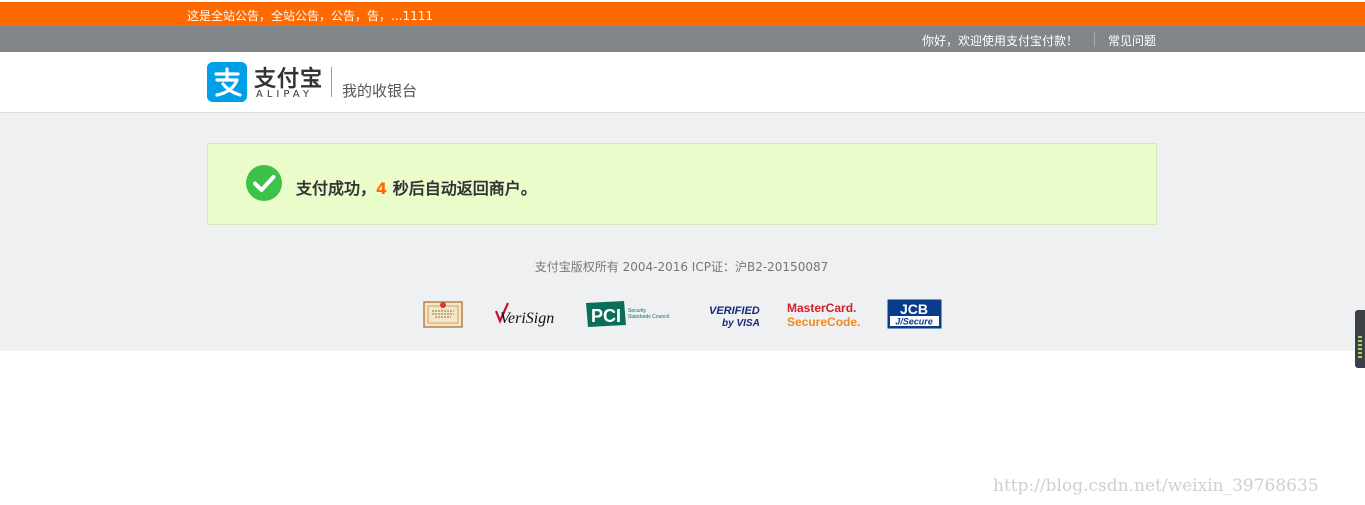 The image size is (1365, 505). I want to click on faq-link: 常见问题, so click(1132, 40).